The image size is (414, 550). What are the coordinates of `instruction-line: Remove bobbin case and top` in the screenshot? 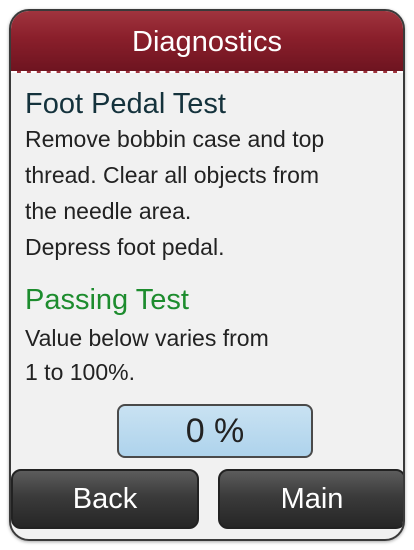 It's located at (175, 139).